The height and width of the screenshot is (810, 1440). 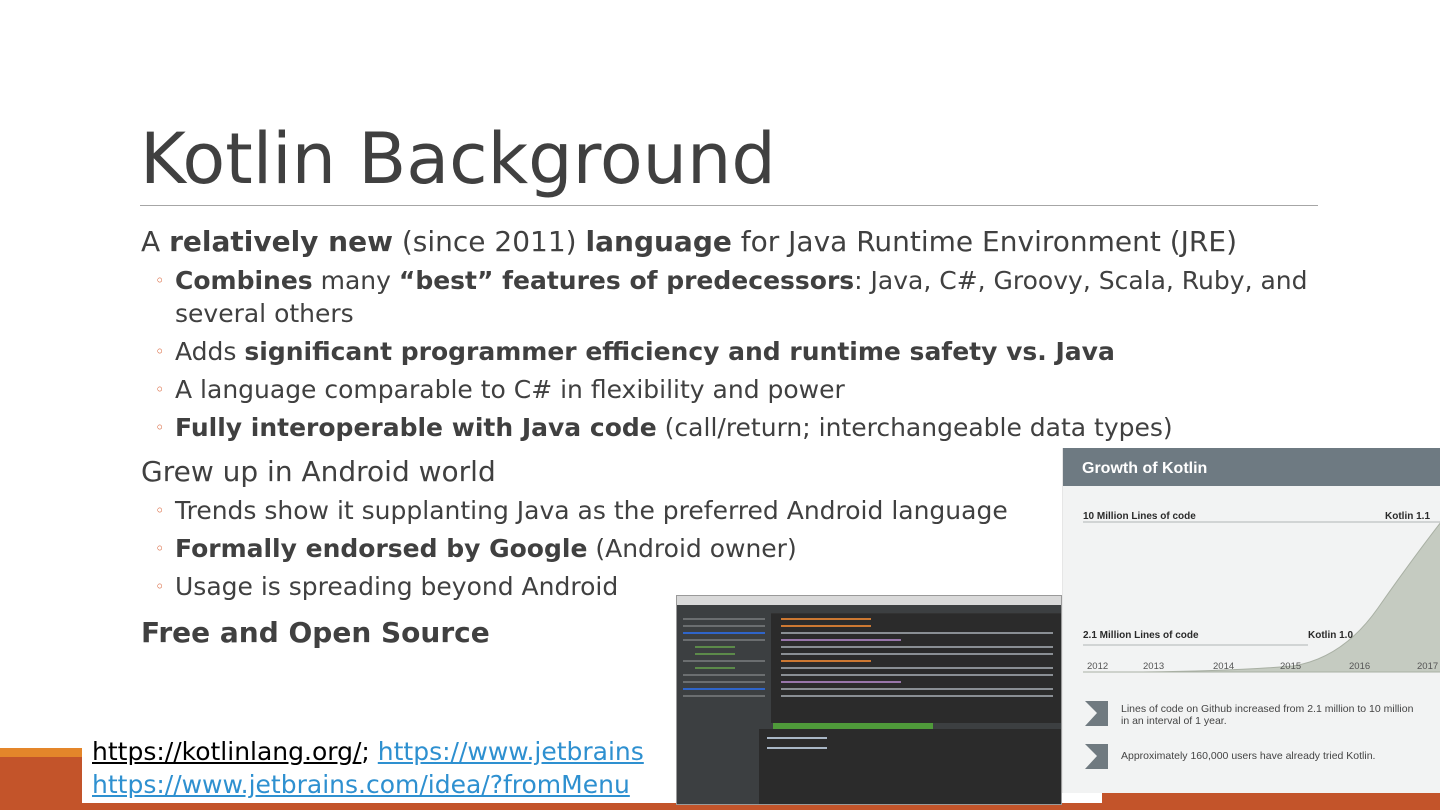 What do you see at coordinates (1331, 635) in the screenshot?
I see `bottom-version-label: Kotlin 1.0` at bounding box center [1331, 635].